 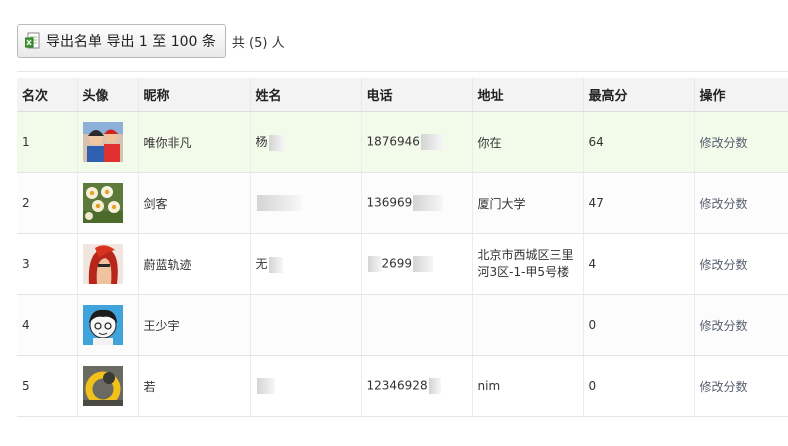 I want to click on phone-cell, so click(x=416, y=325).